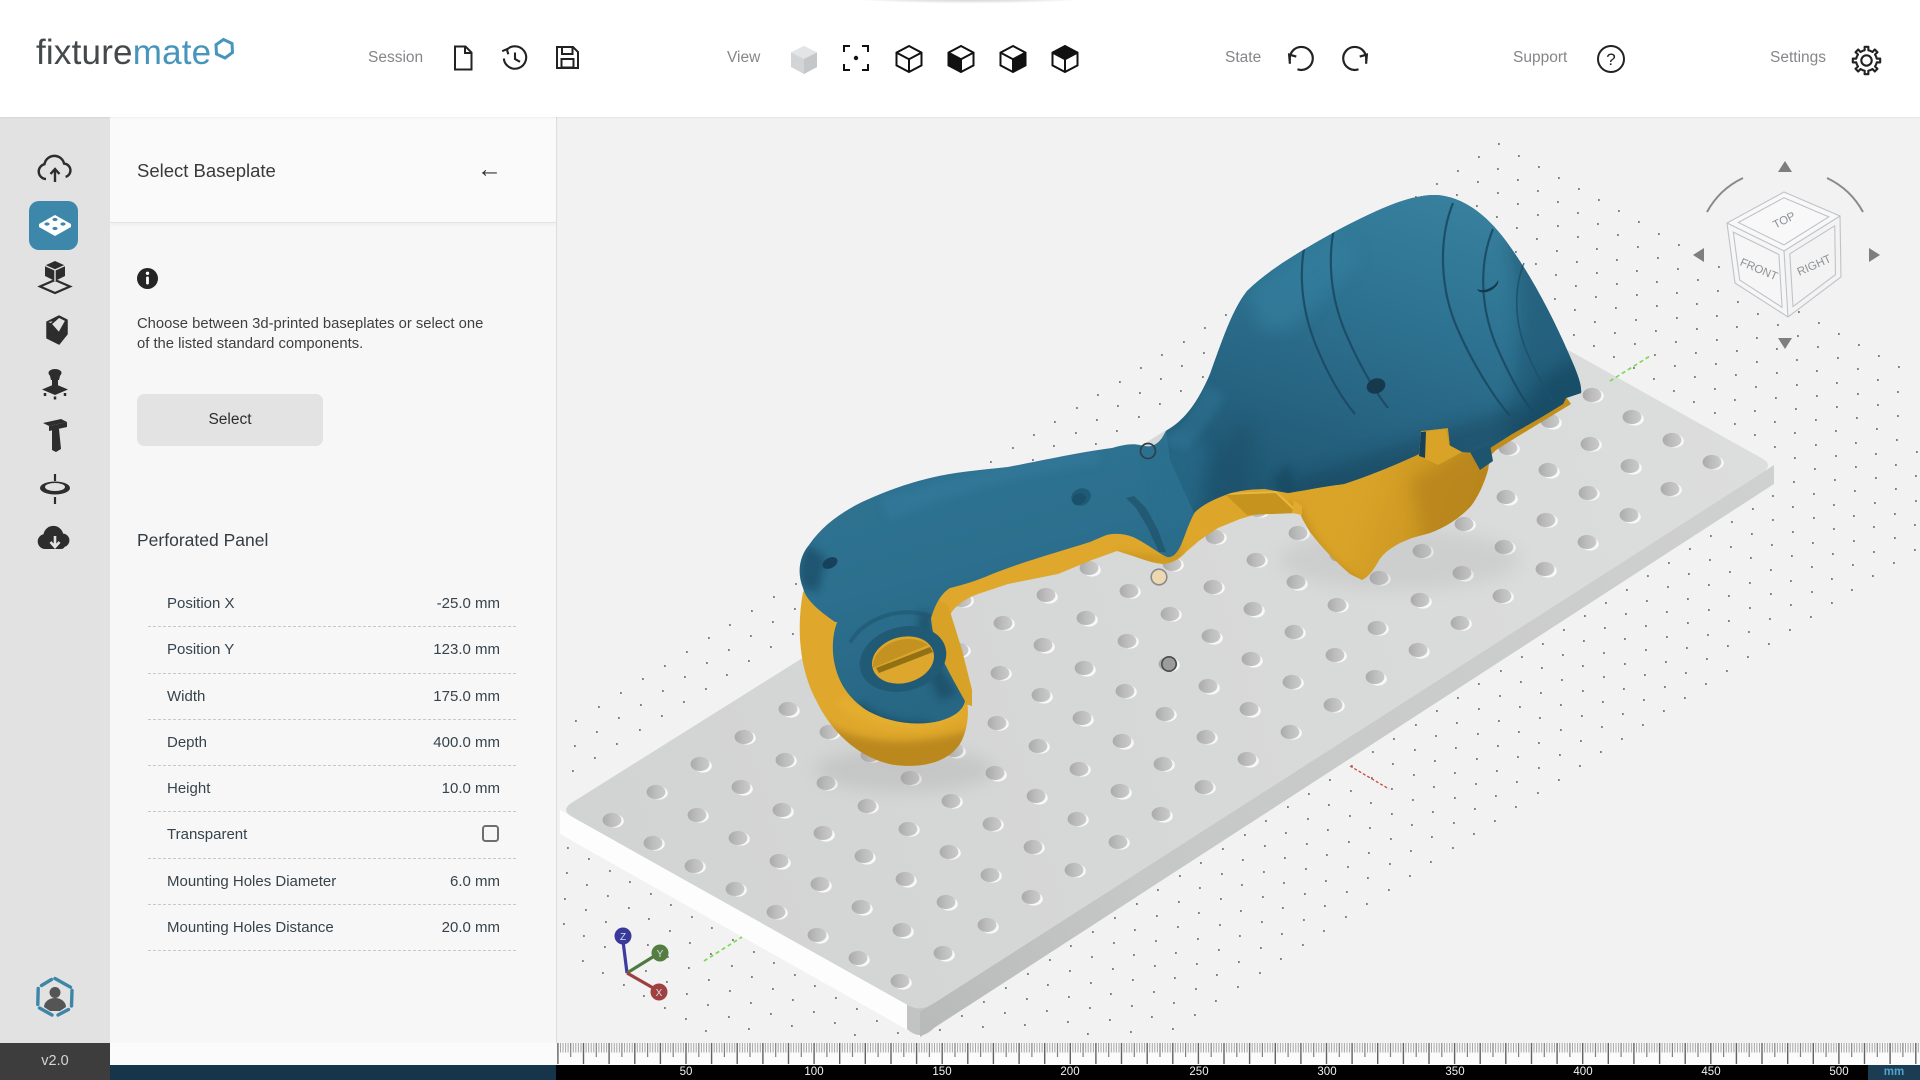  Describe the element at coordinates (660, 954) in the screenshot. I see `svg-text: Y` at that location.